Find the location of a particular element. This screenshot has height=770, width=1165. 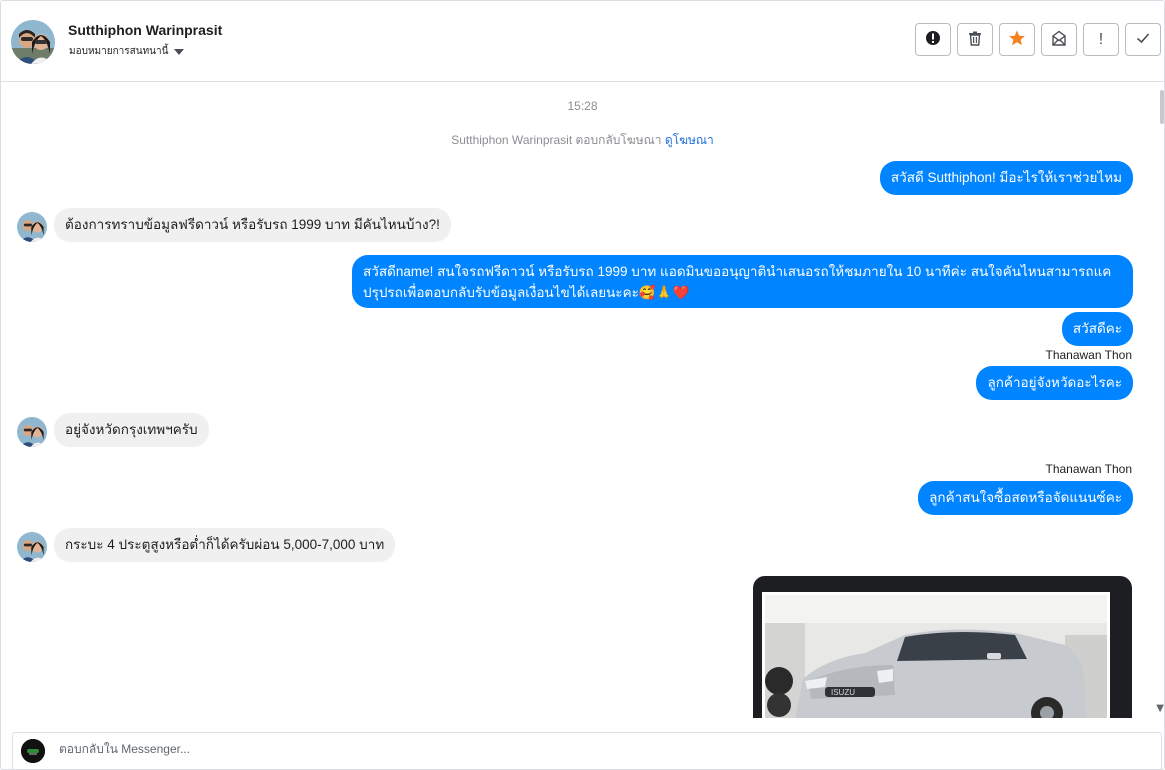

scroll-down-arrow: ▼ is located at coordinates (1160, 708).